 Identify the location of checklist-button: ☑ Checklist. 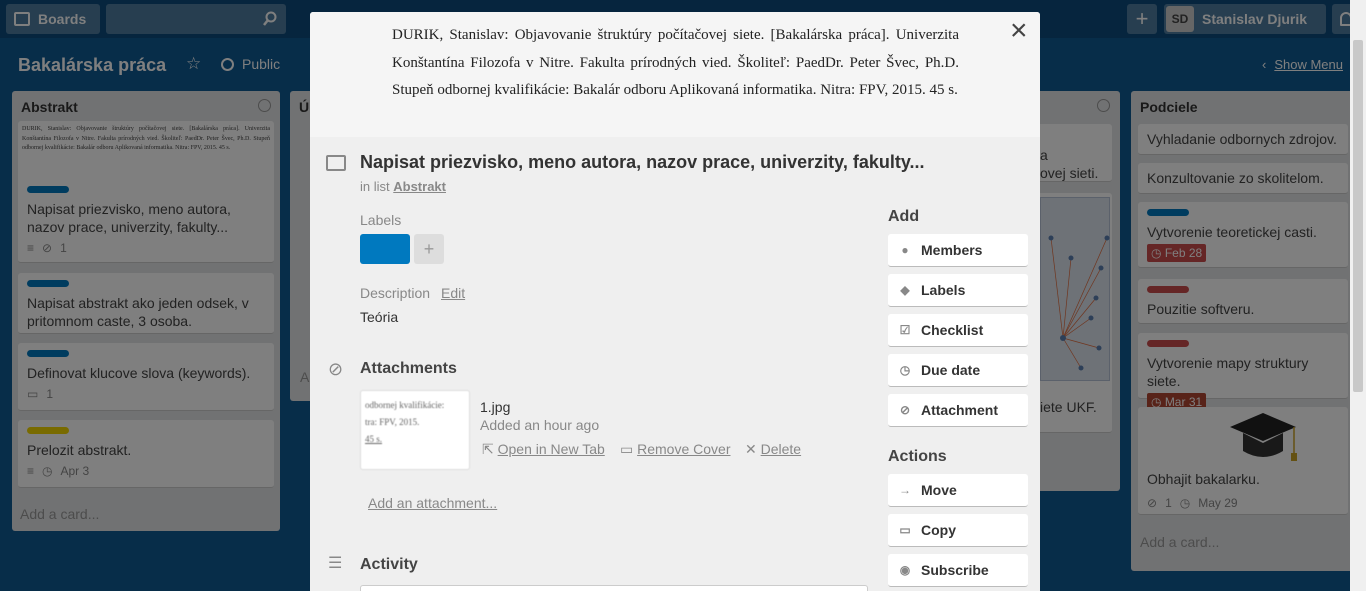
(958, 330).